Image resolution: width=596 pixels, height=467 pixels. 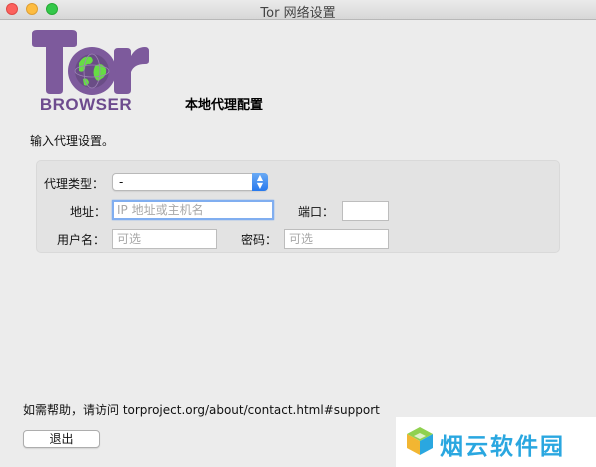 I want to click on proxy-type-select: - ▲ ▼, so click(x=190, y=182).